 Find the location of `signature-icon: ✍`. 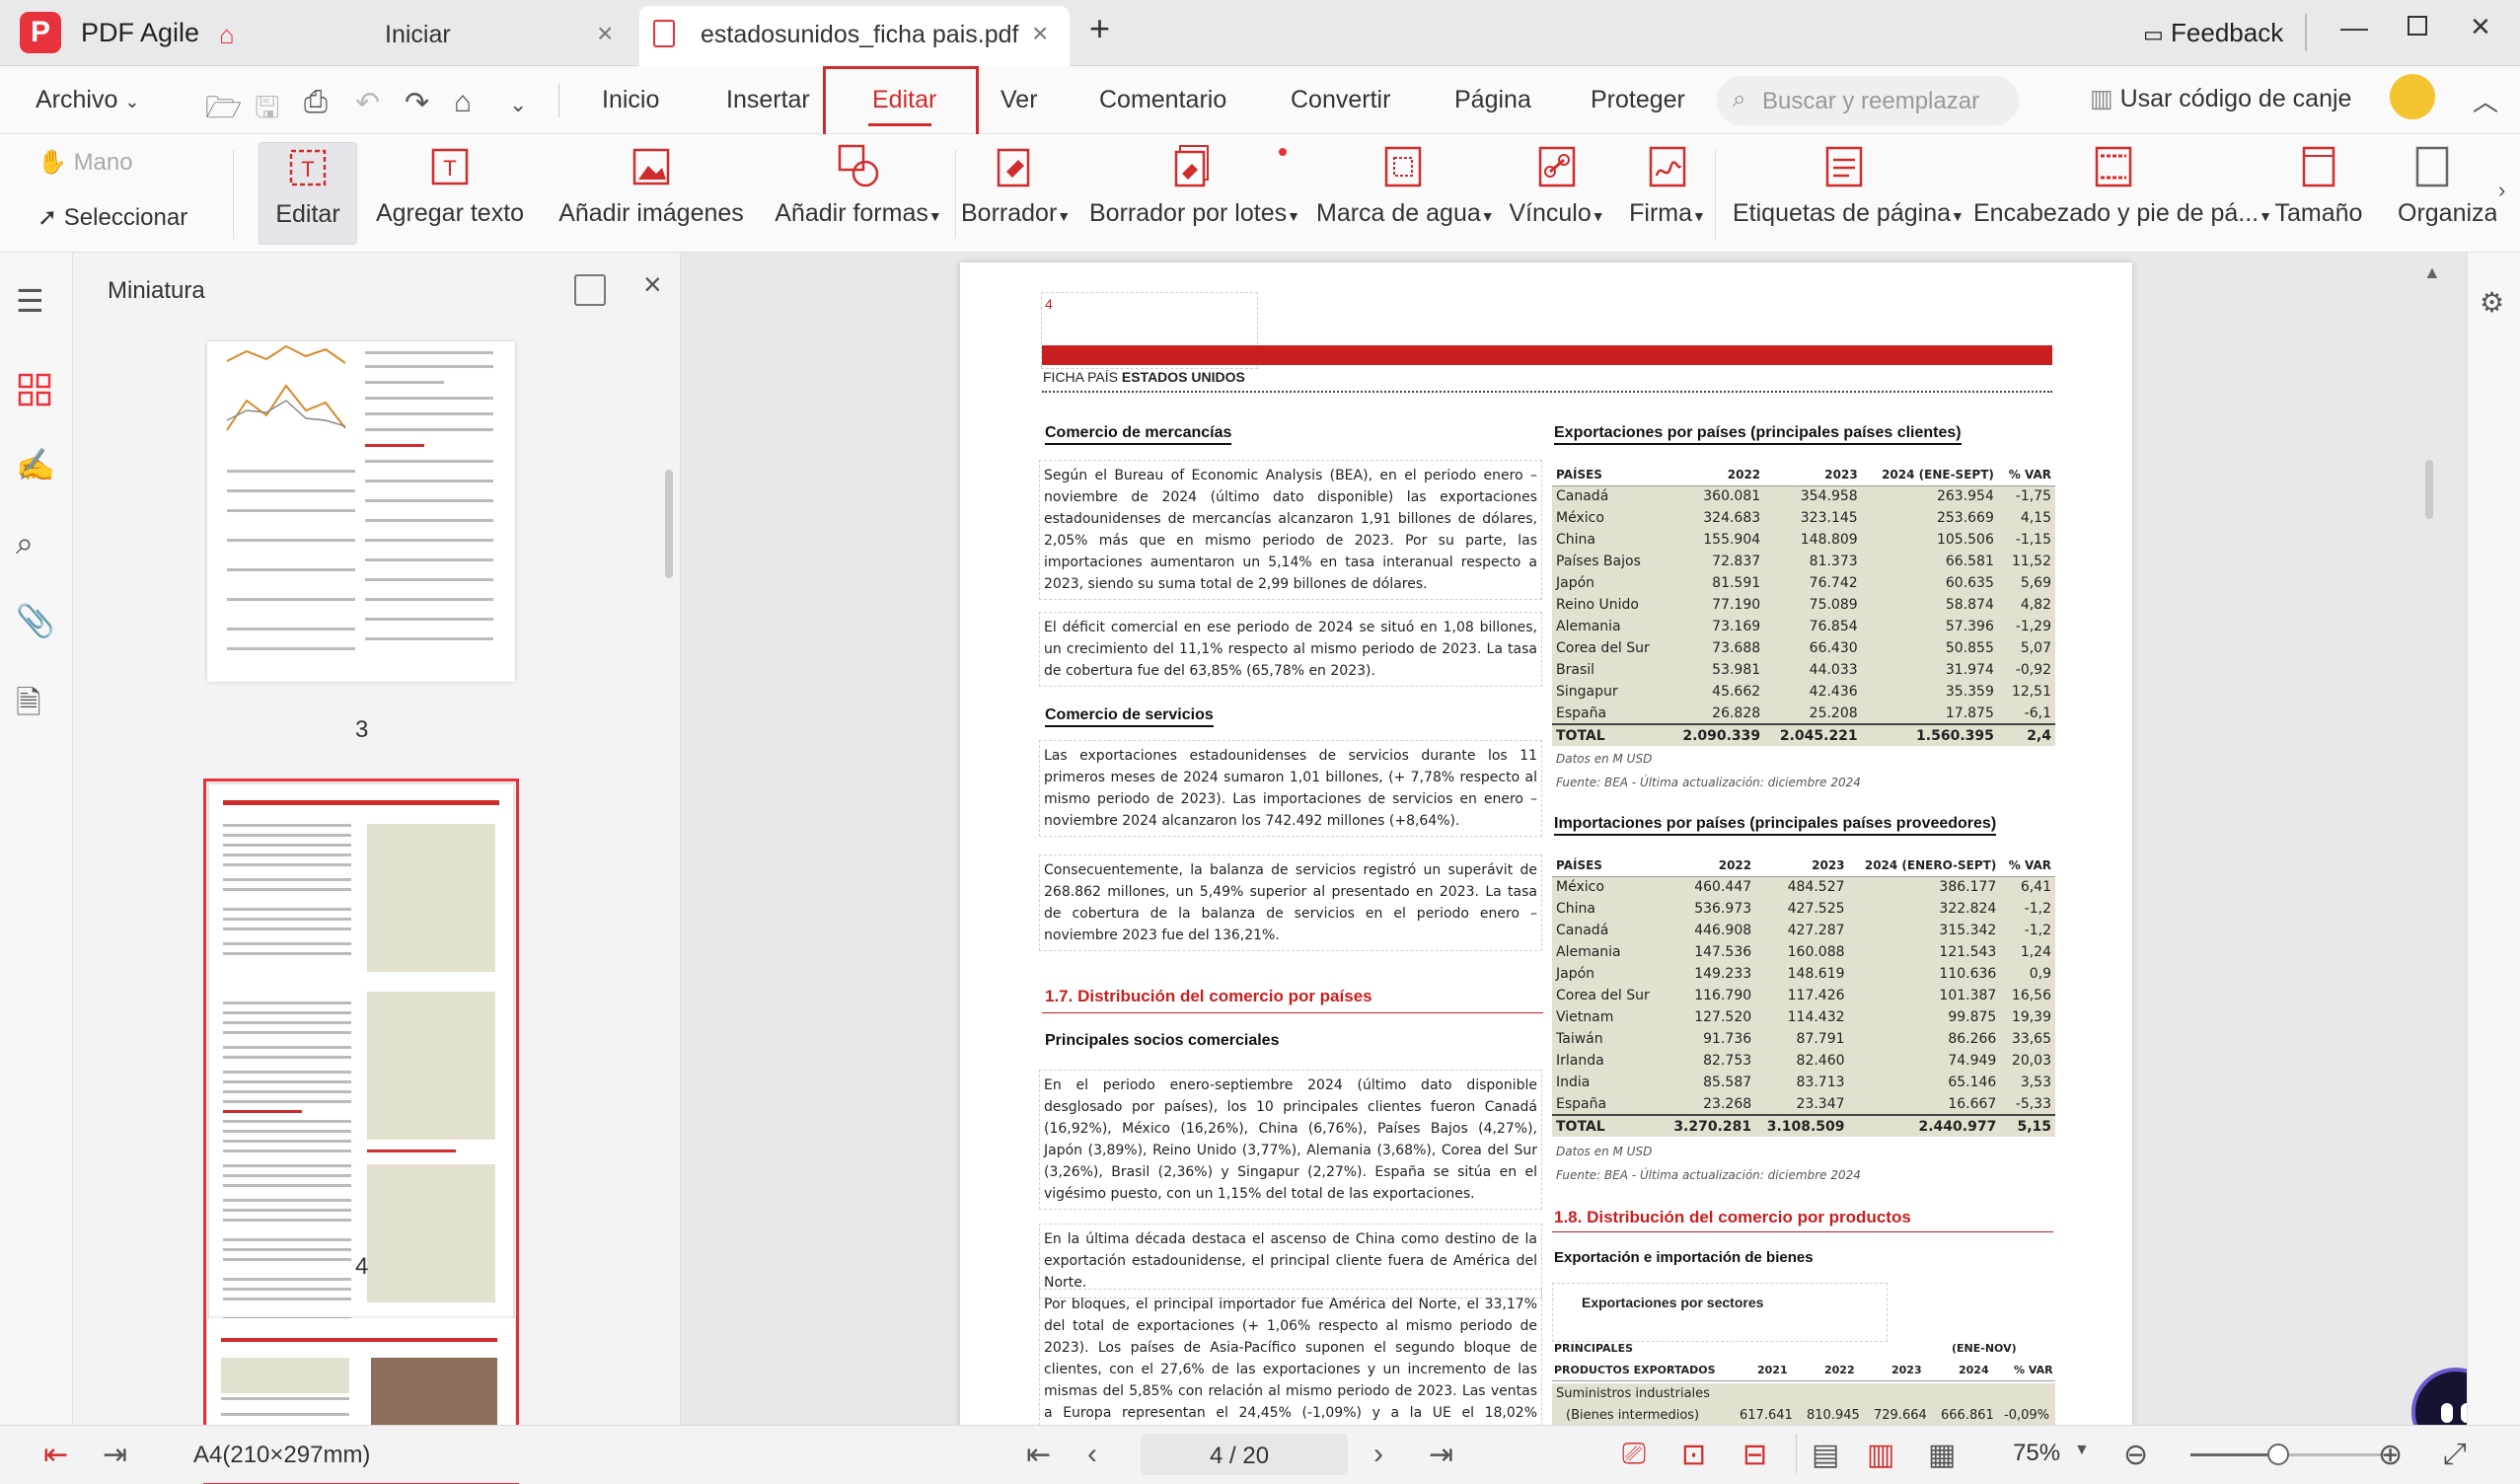

signature-icon: ✍ is located at coordinates (35, 464).